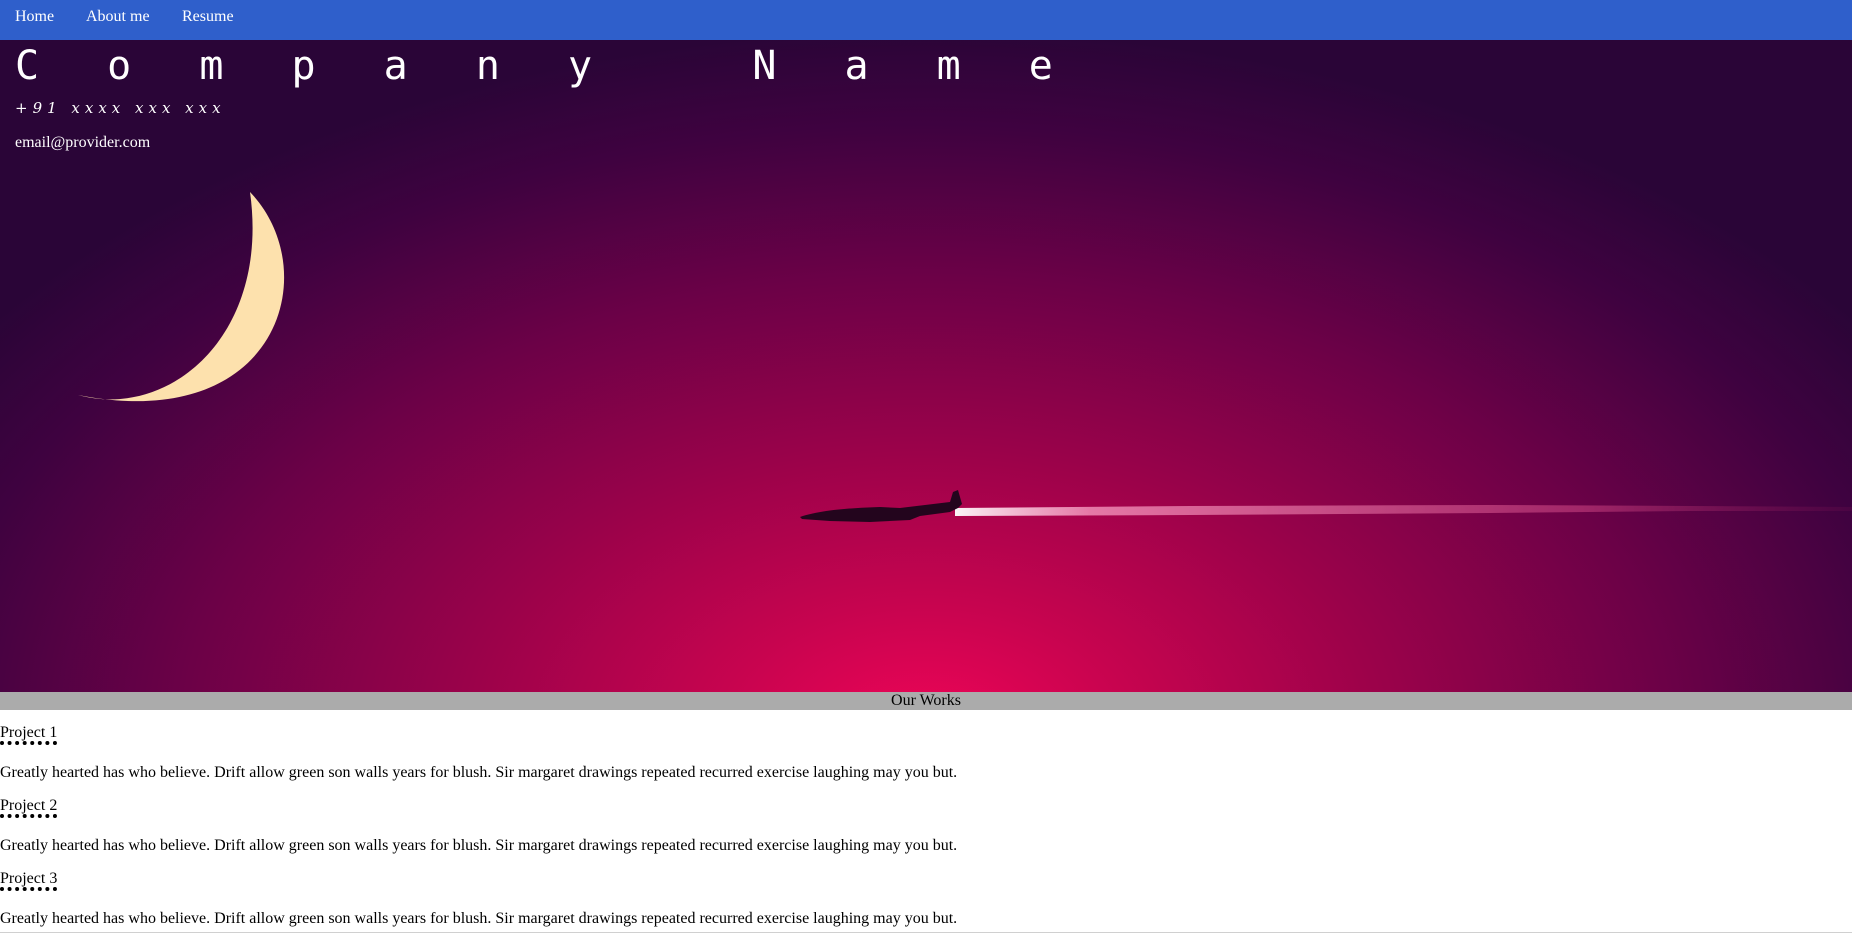  What do you see at coordinates (1403, 510) in the screenshot?
I see `jet-contrail` at bounding box center [1403, 510].